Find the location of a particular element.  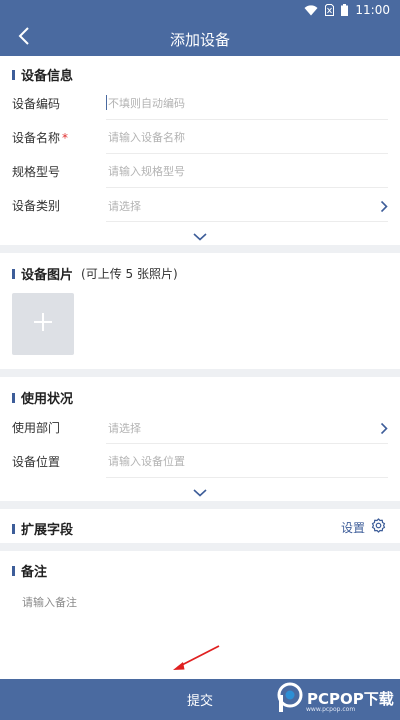

field-label: 使用部门 is located at coordinates (36, 428).